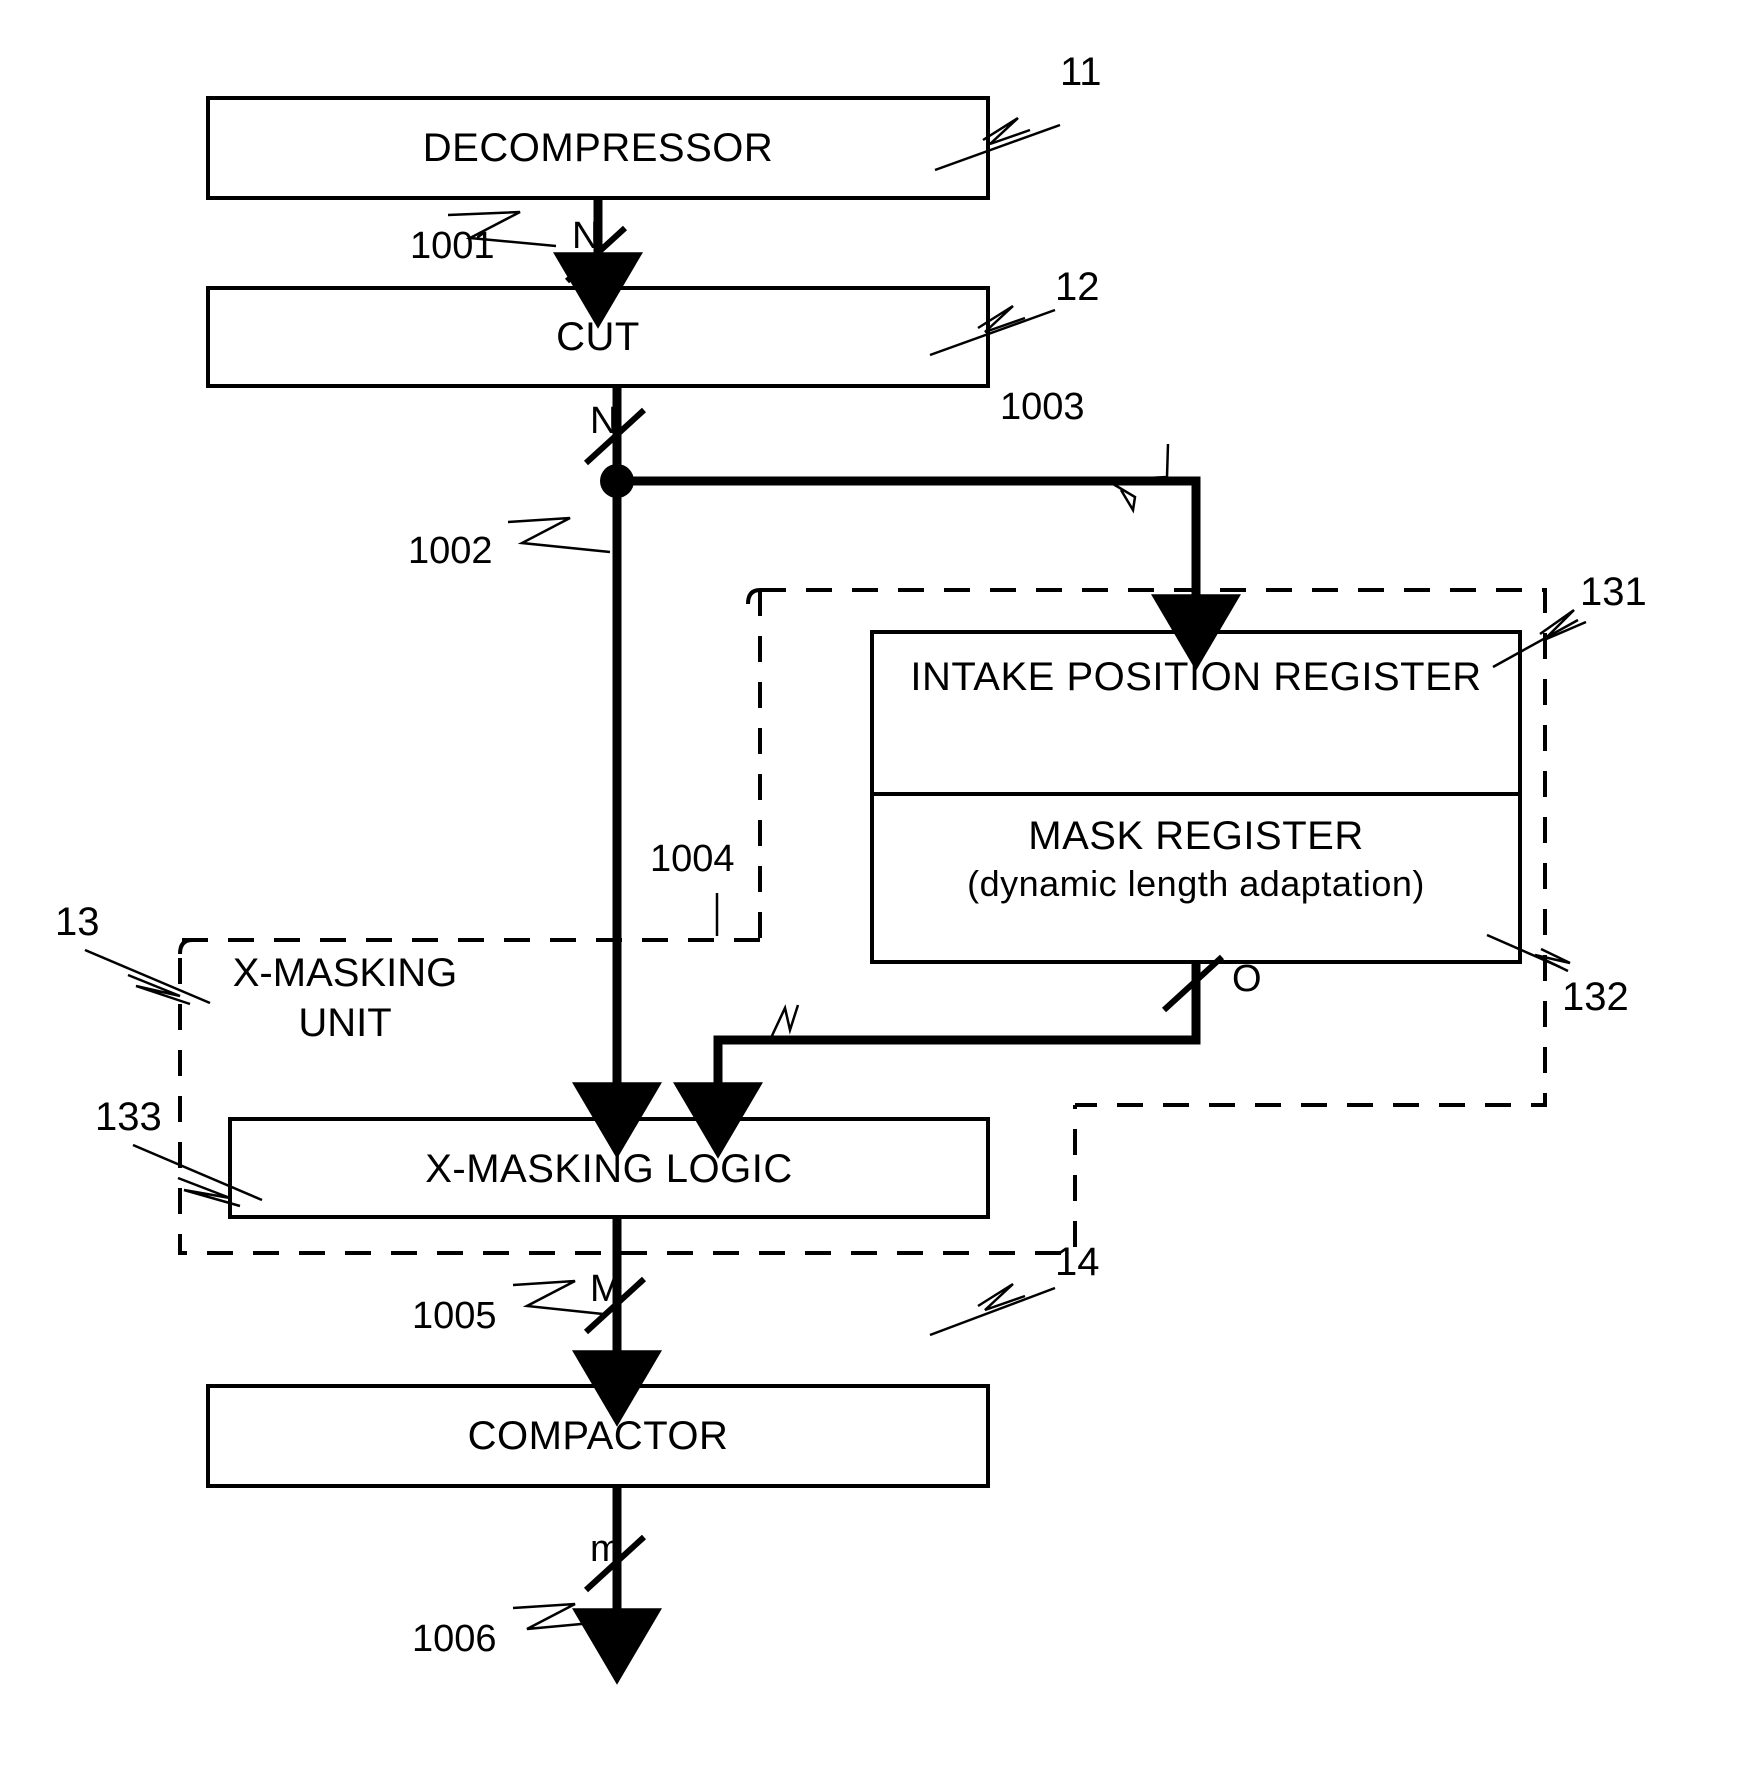  What do you see at coordinates (598, 337) in the screenshot?
I see `cut-label: CUT` at bounding box center [598, 337].